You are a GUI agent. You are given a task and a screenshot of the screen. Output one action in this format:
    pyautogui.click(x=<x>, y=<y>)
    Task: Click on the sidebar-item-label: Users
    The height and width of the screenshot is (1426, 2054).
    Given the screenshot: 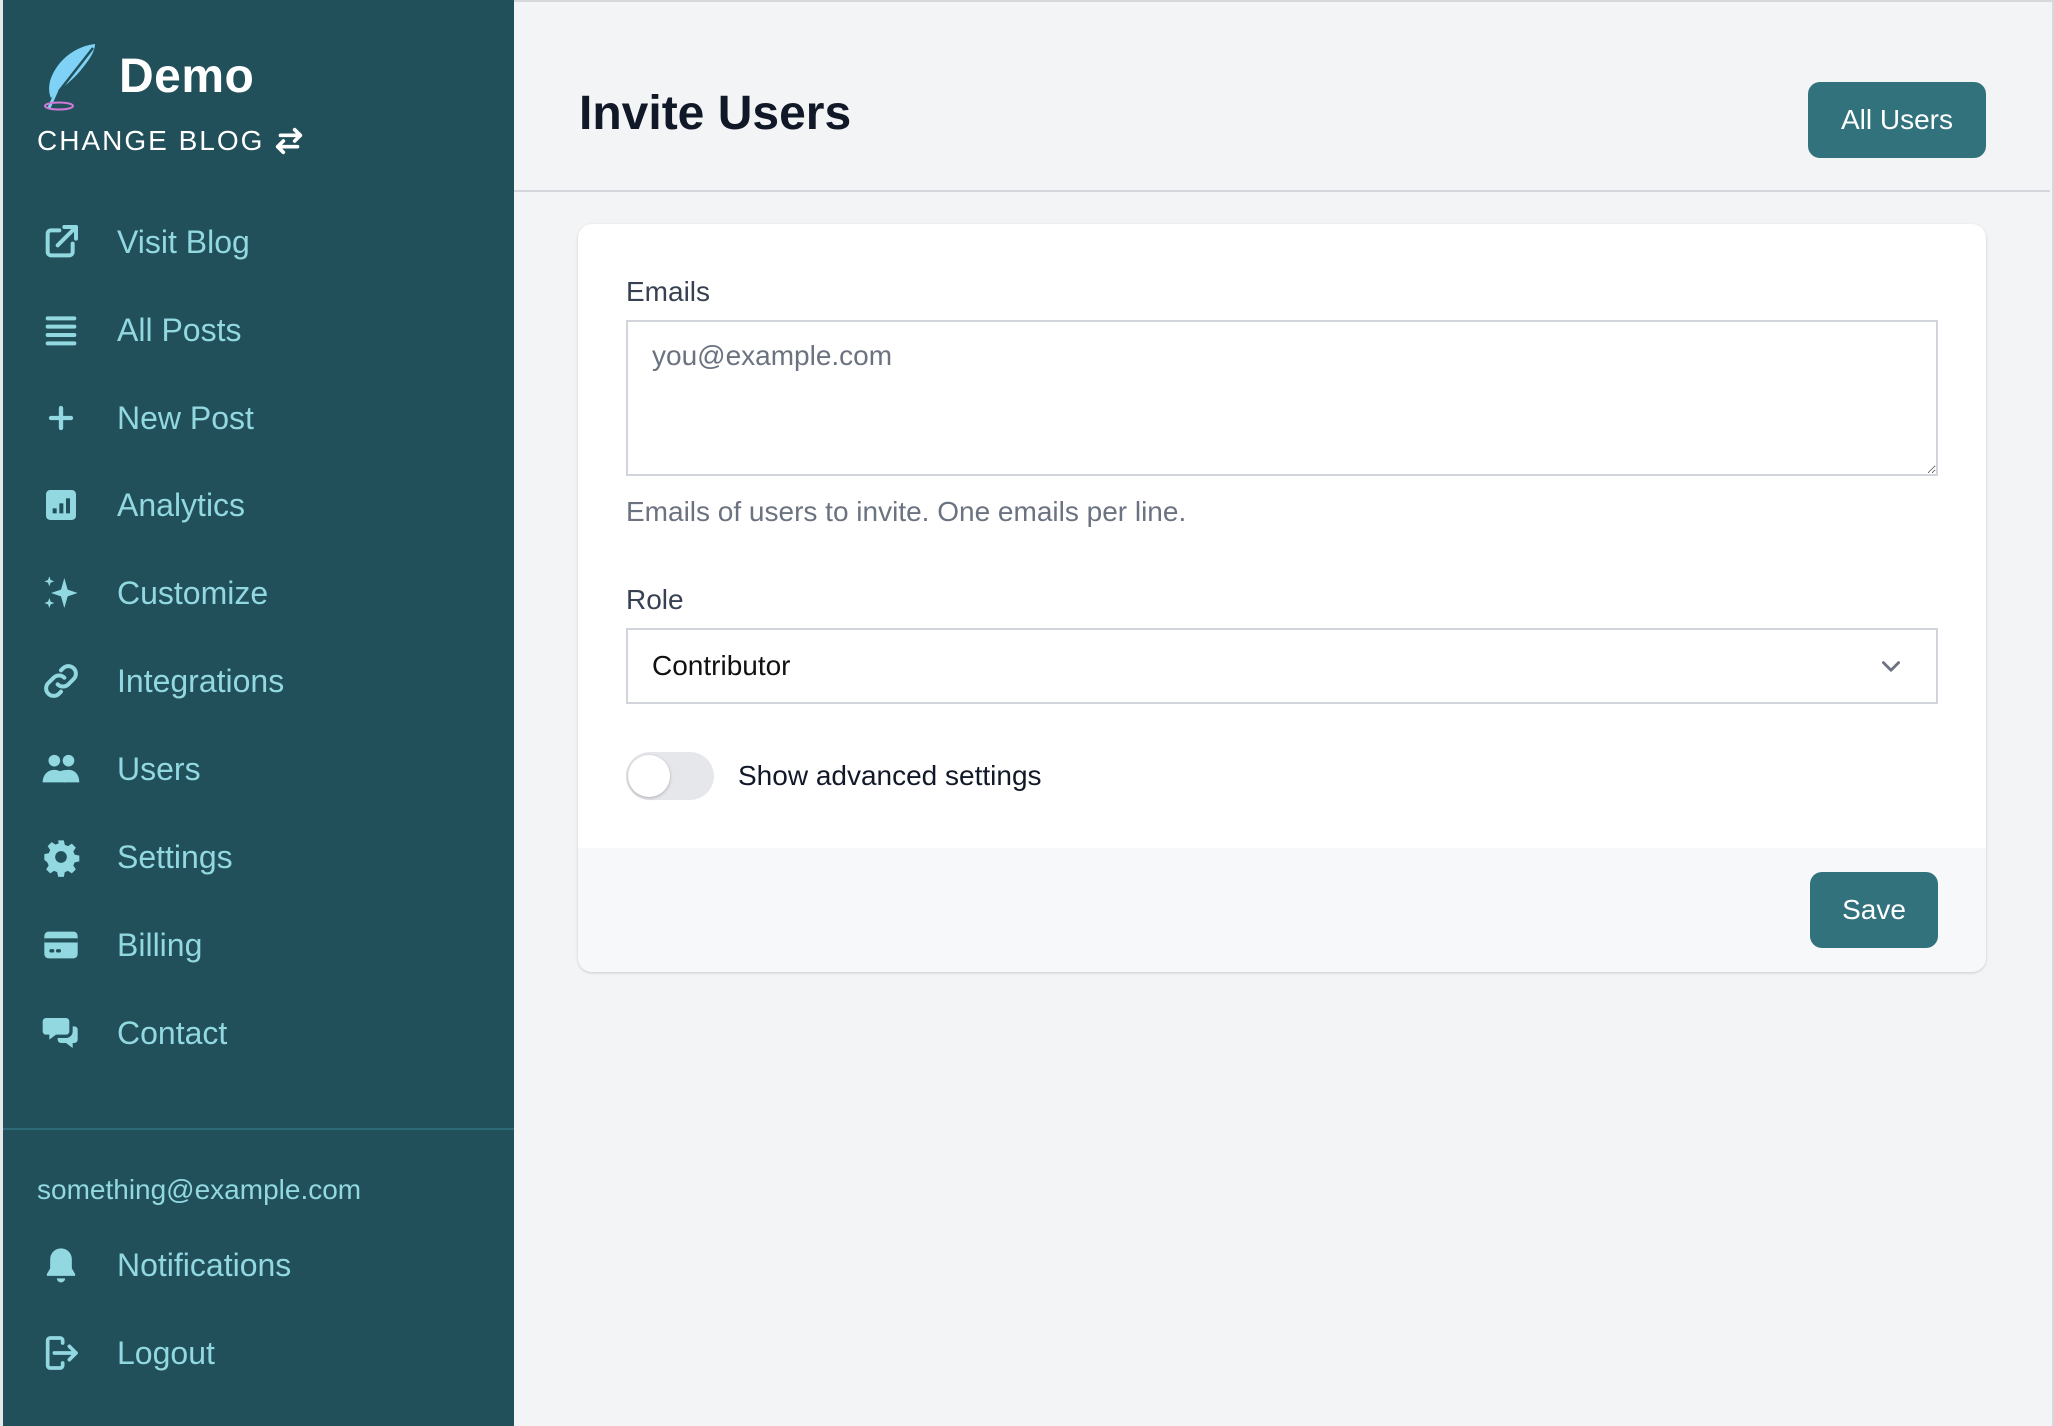 What is the action you would take?
    pyautogui.click(x=159, y=768)
    